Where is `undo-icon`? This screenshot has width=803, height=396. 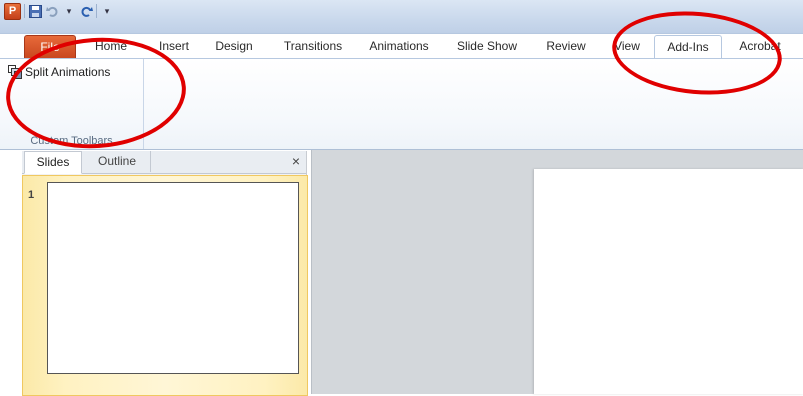 undo-icon is located at coordinates (52, 11).